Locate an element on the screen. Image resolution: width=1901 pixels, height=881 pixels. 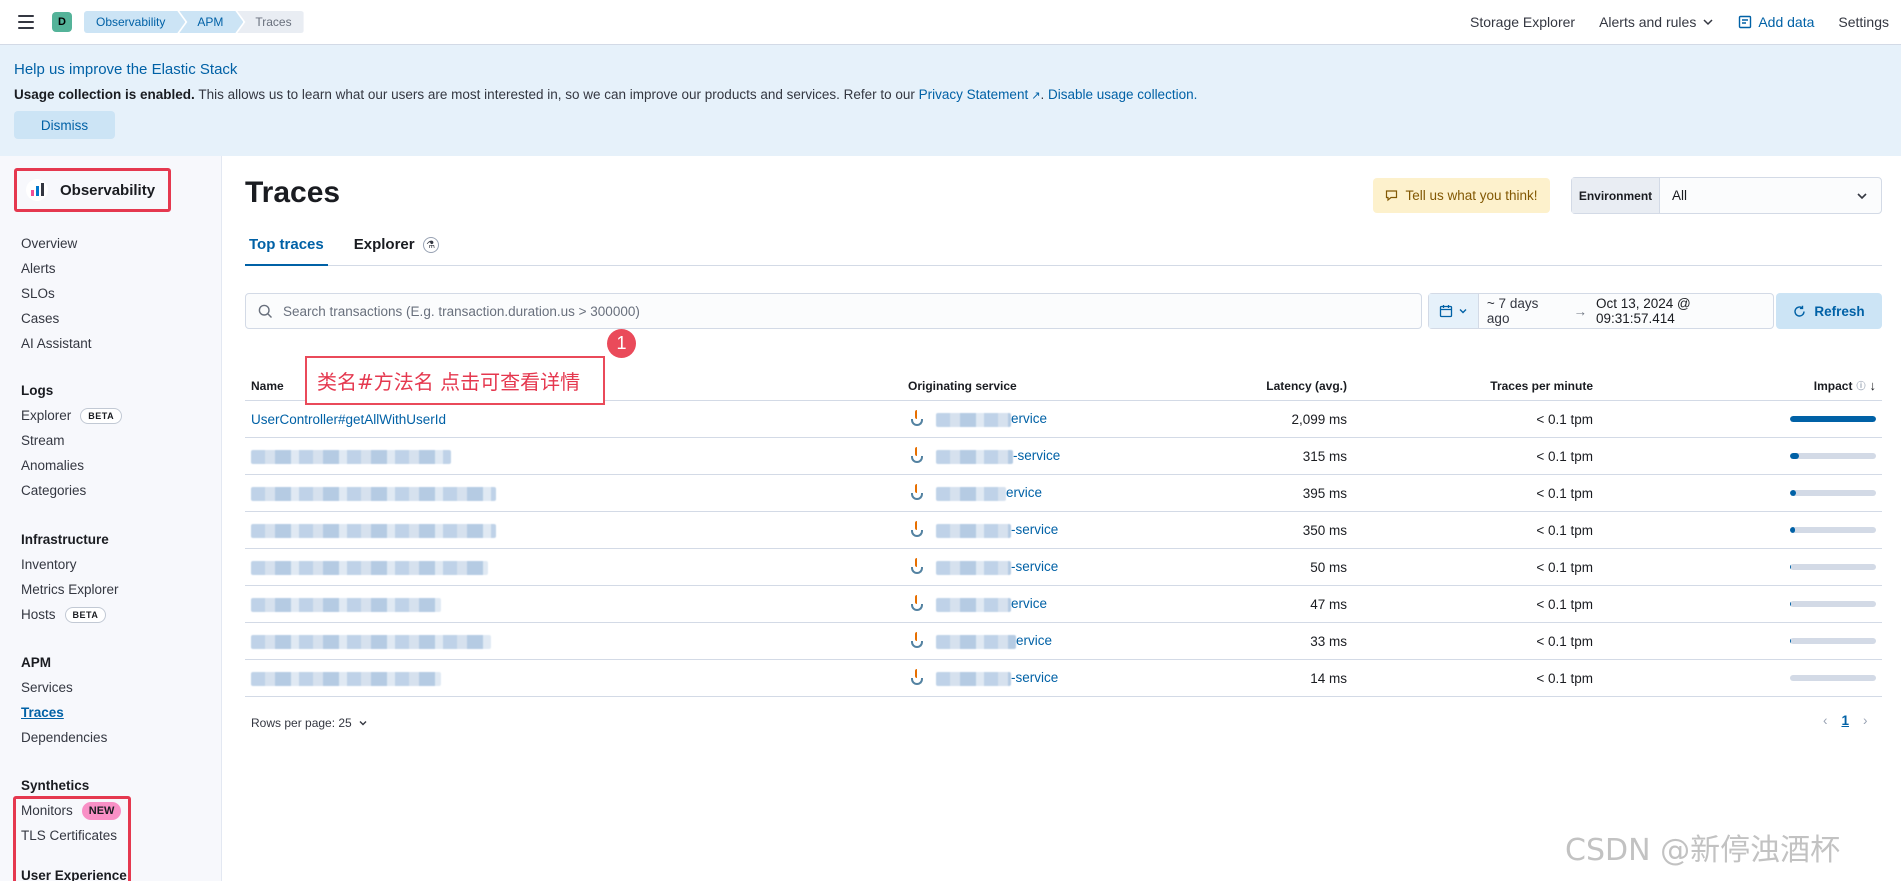
sidebar-item-ai-assistant: AI Assistant is located at coordinates (56, 343).